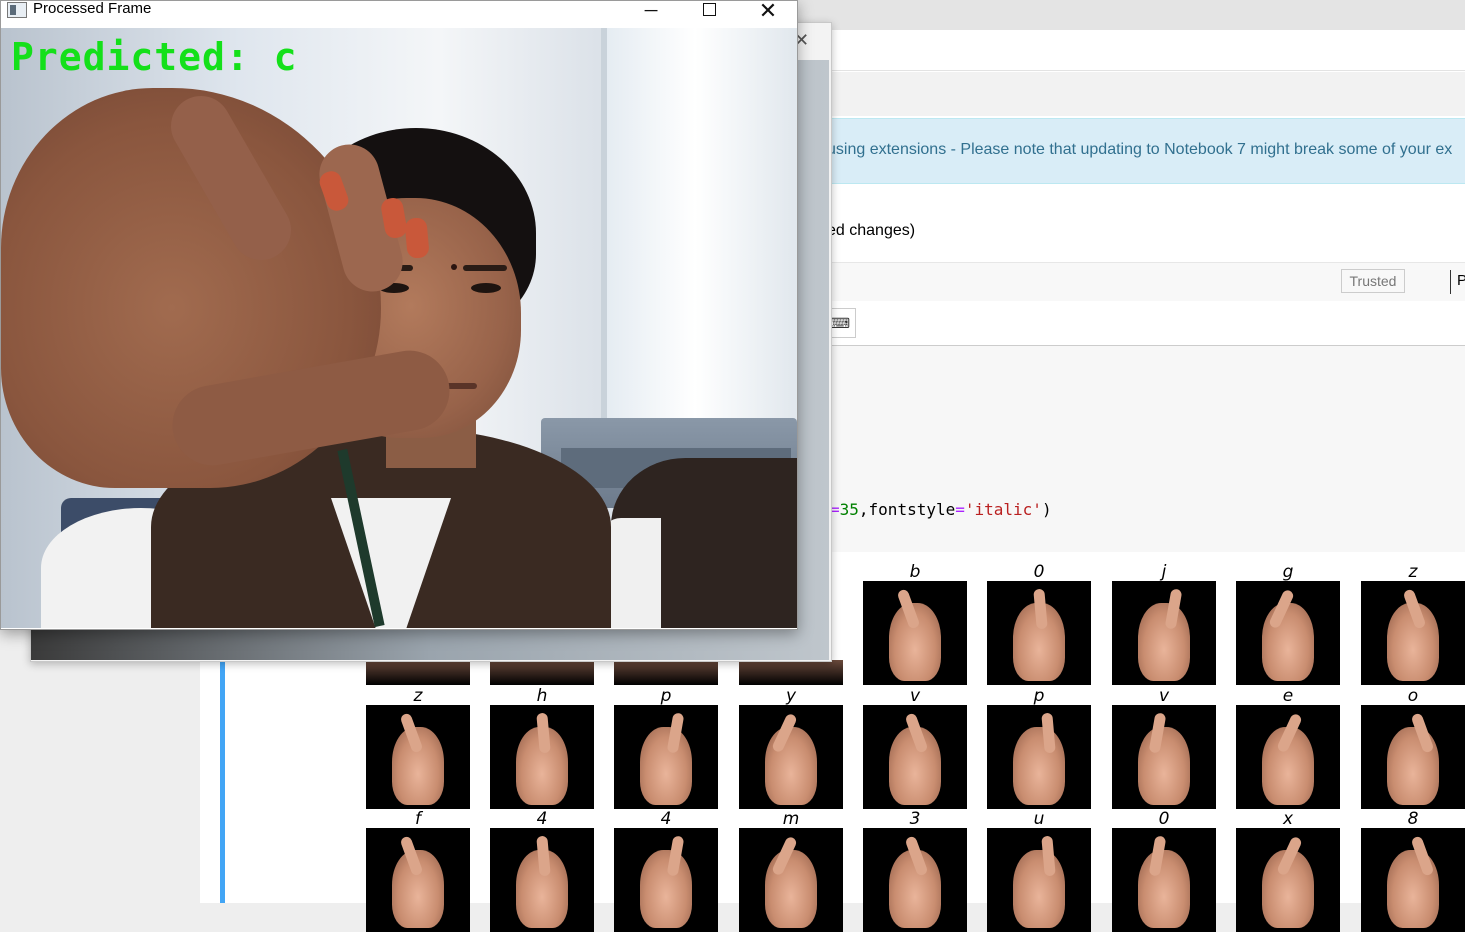 This screenshot has height=932, width=1465. Describe the element at coordinates (1039, 819) in the screenshot. I see `sign-label: u` at that location.